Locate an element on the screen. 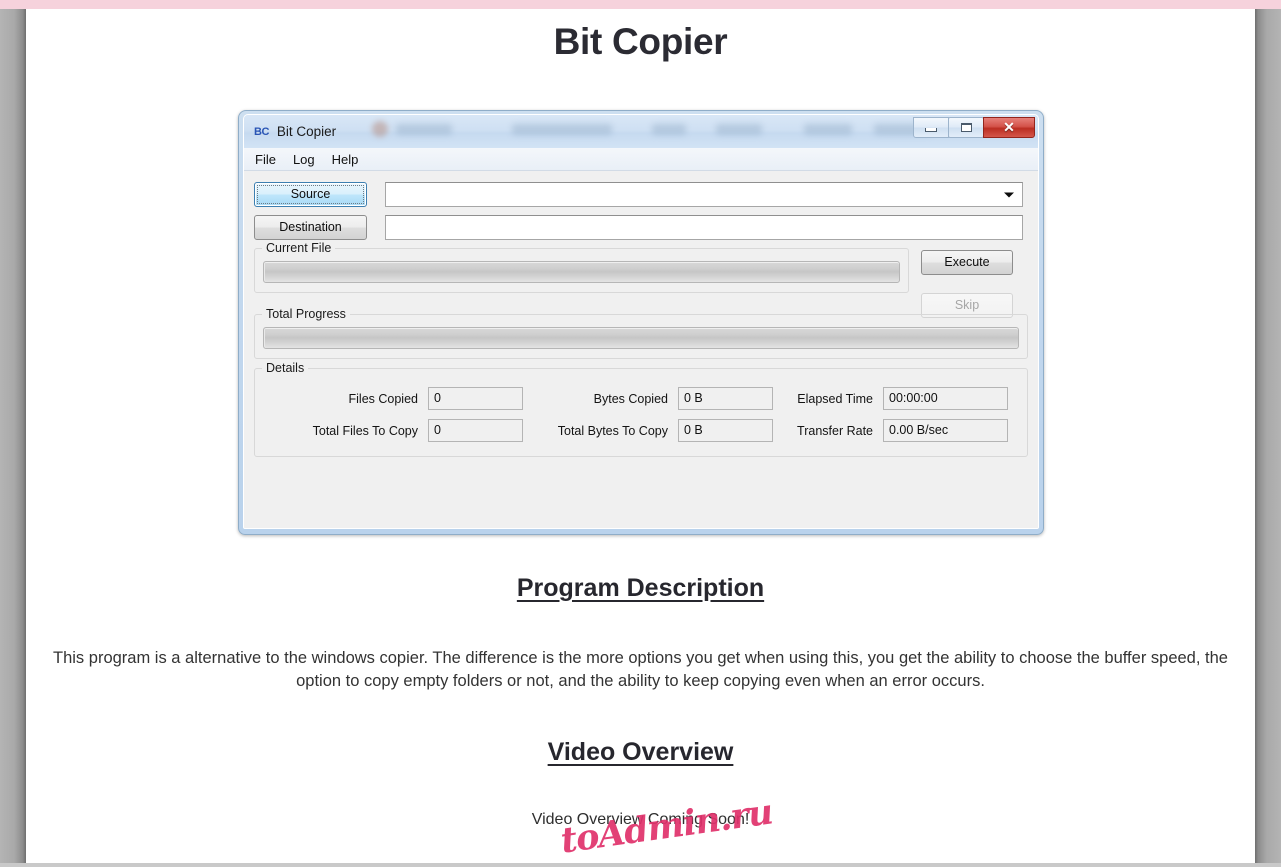 The height and width of the screenshot is (867, 1281). menu-item-file: File is located at coordinates (265, 159).